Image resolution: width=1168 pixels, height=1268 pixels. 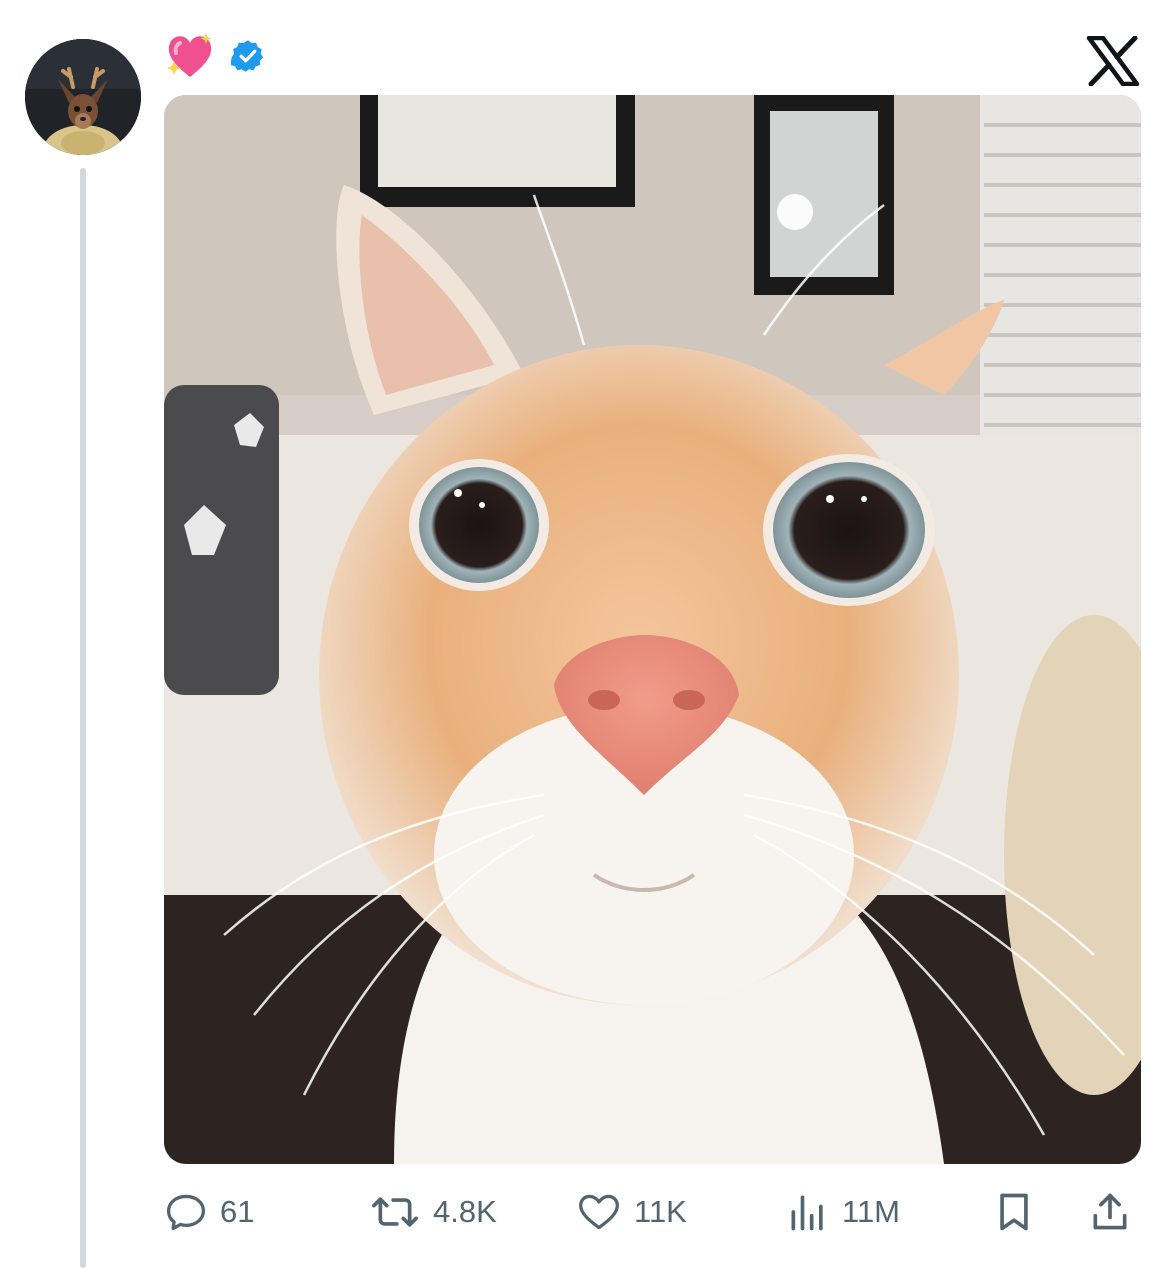 I want to click on author-avatar, so click(x=83, y=97).